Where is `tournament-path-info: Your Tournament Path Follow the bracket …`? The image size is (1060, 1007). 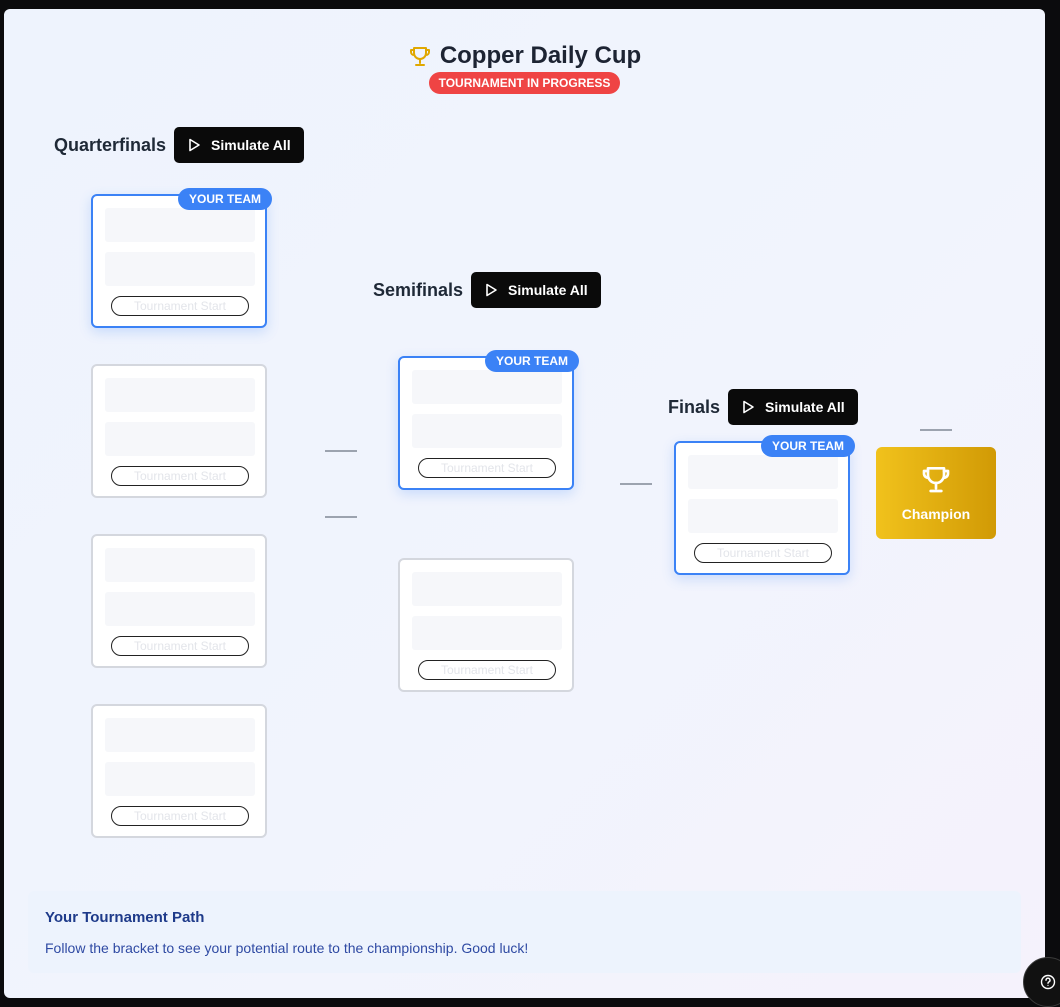
tournament-path-info: Your Tournament Path Follow the bracket … is located at coordinates (524, 932).